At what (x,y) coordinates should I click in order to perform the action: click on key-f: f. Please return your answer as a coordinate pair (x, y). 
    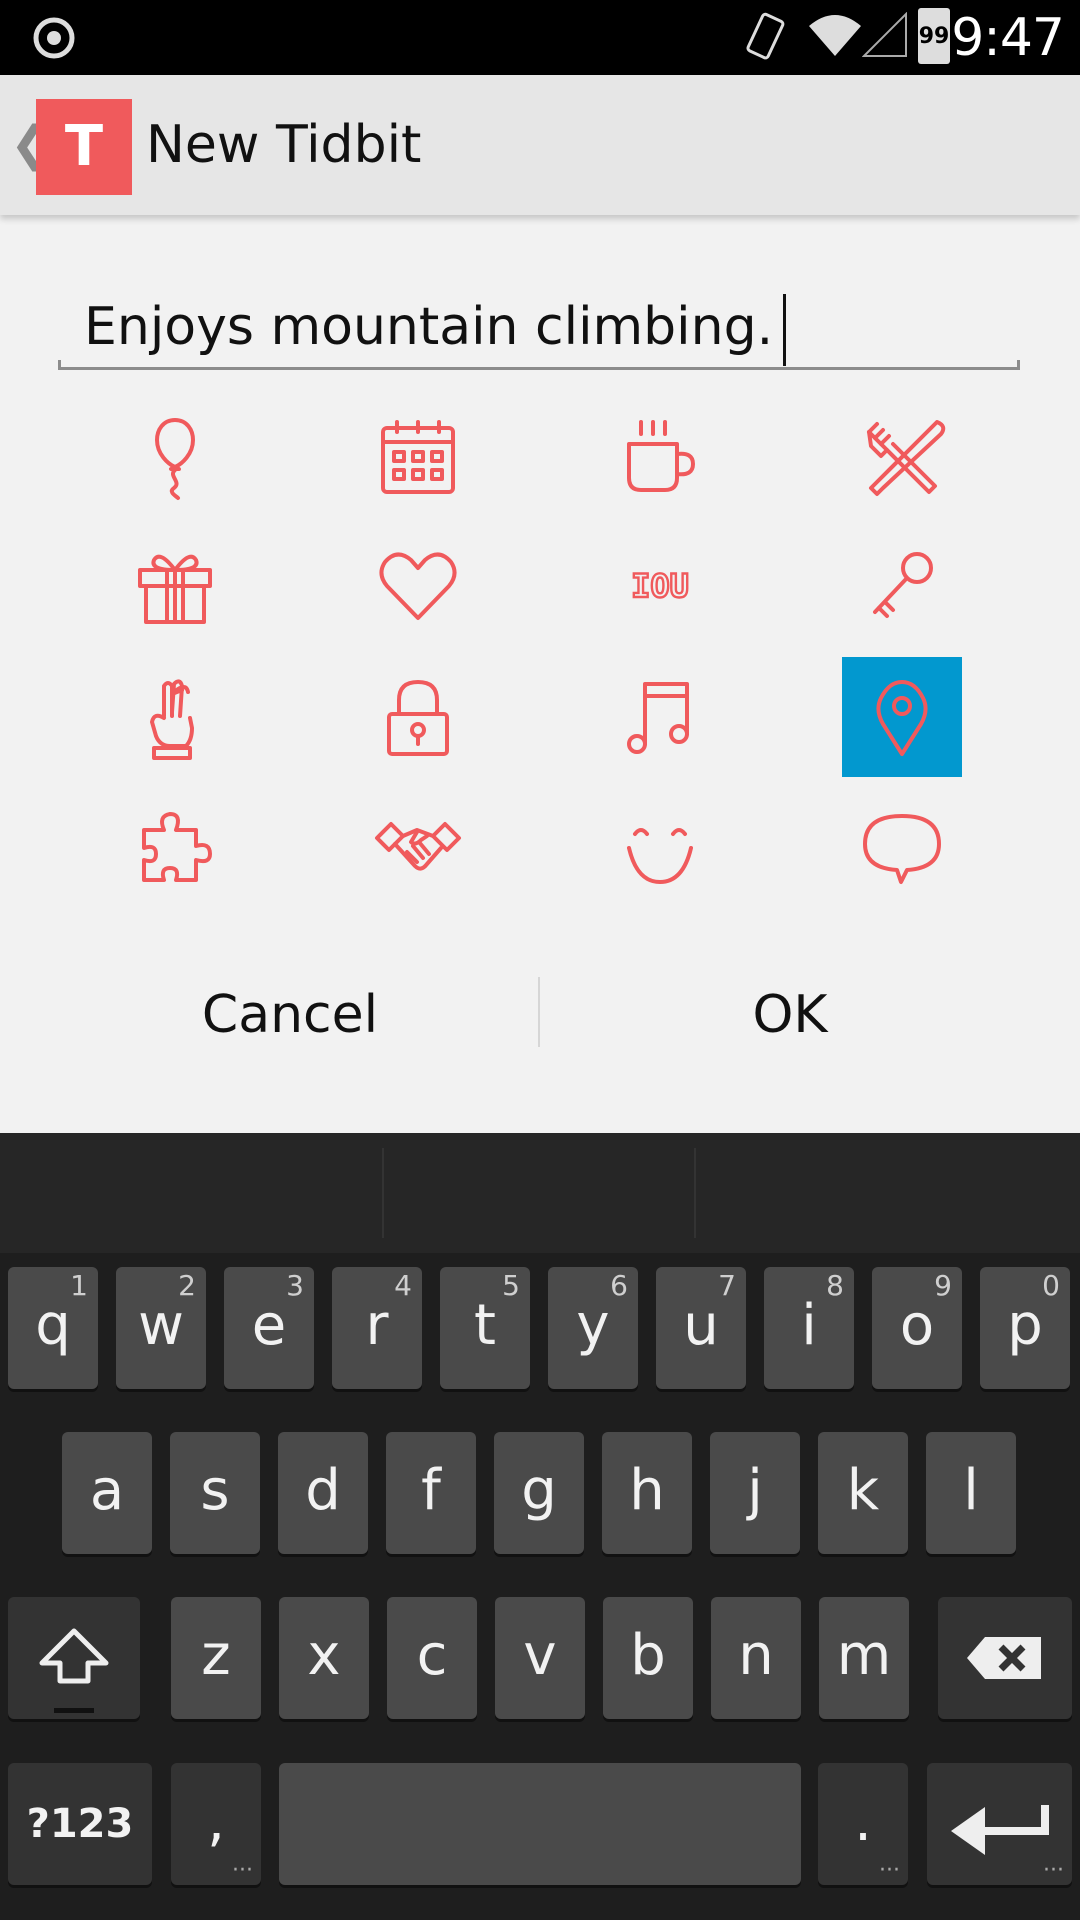
    Looking at the image, I should click on (431, 1493).